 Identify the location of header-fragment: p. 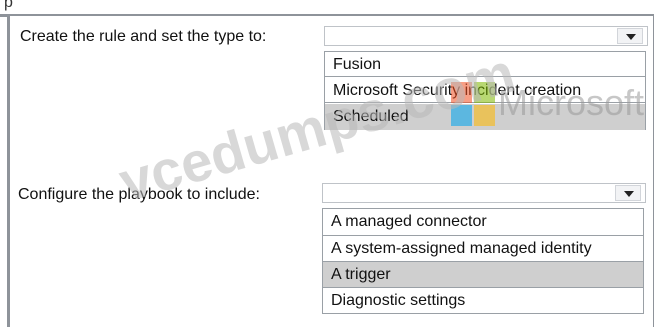
(8, 5).